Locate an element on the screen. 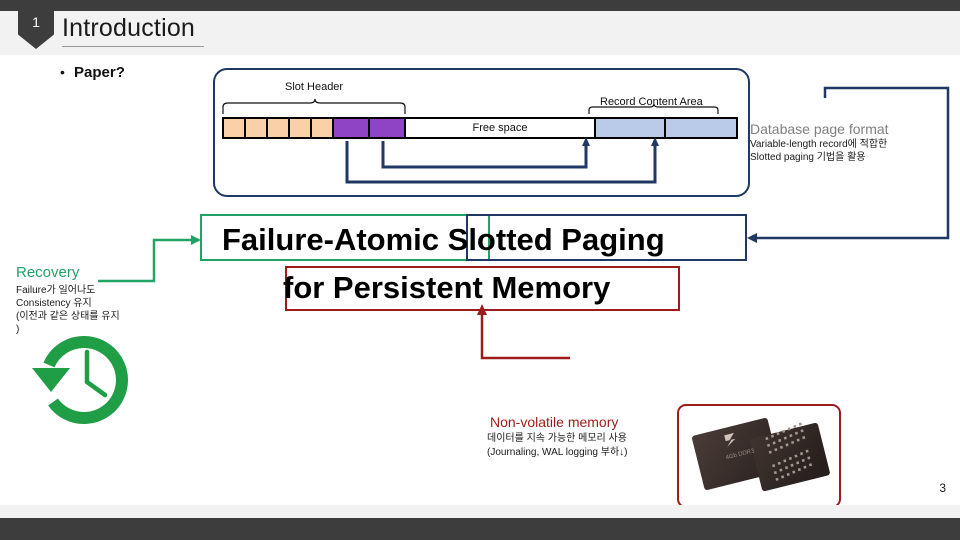 The image size is (960, 540). section-number-text: 1 is located at coordinates (36, 22).